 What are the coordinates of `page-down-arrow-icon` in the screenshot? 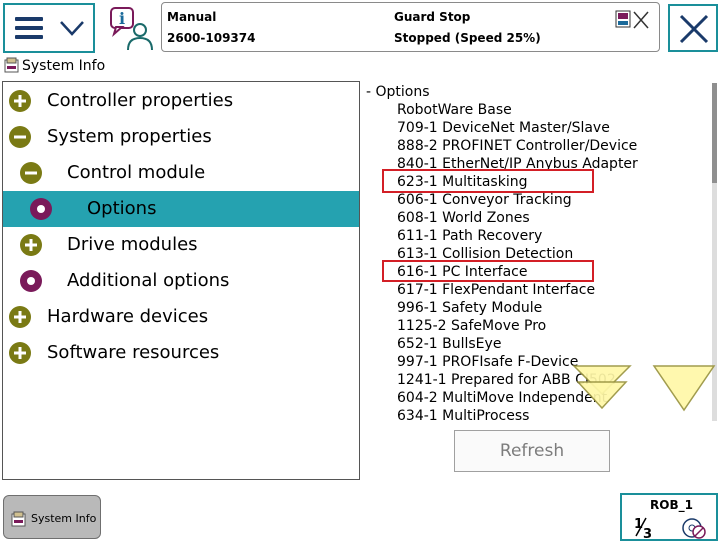 It's located at (684, 389).